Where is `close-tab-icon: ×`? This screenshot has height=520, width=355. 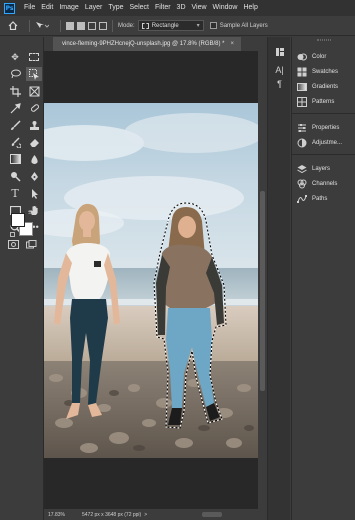
close-tab-icon: × is located at coordinates (233, 44).